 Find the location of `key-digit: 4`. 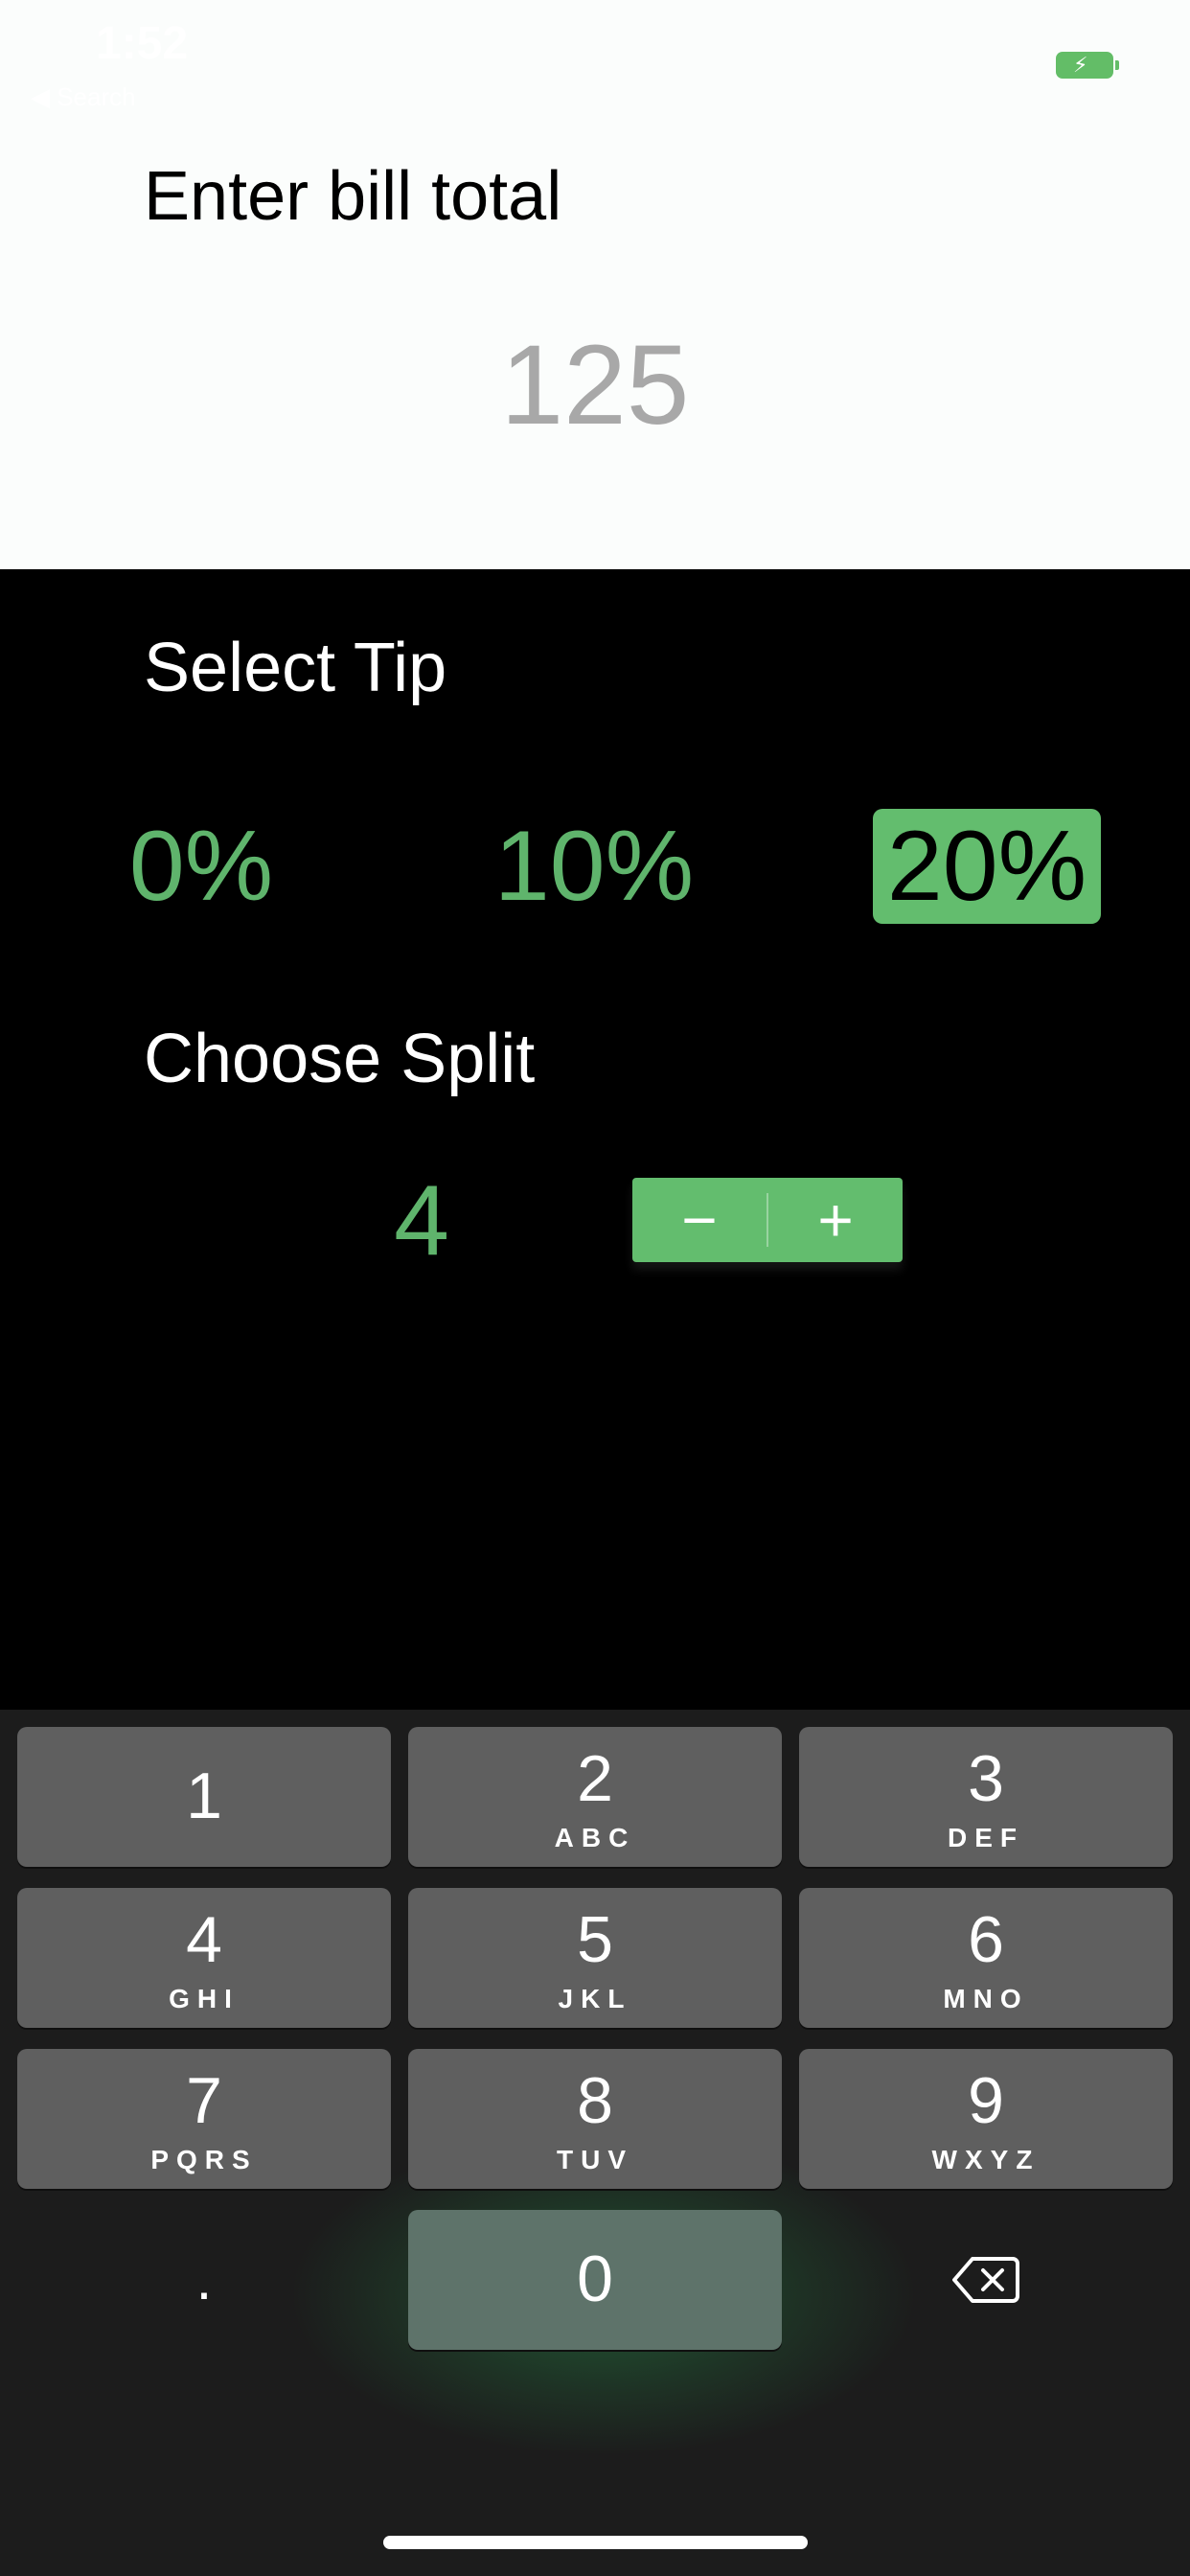

key-digit: 4 is located at coordinates (204, 1939).